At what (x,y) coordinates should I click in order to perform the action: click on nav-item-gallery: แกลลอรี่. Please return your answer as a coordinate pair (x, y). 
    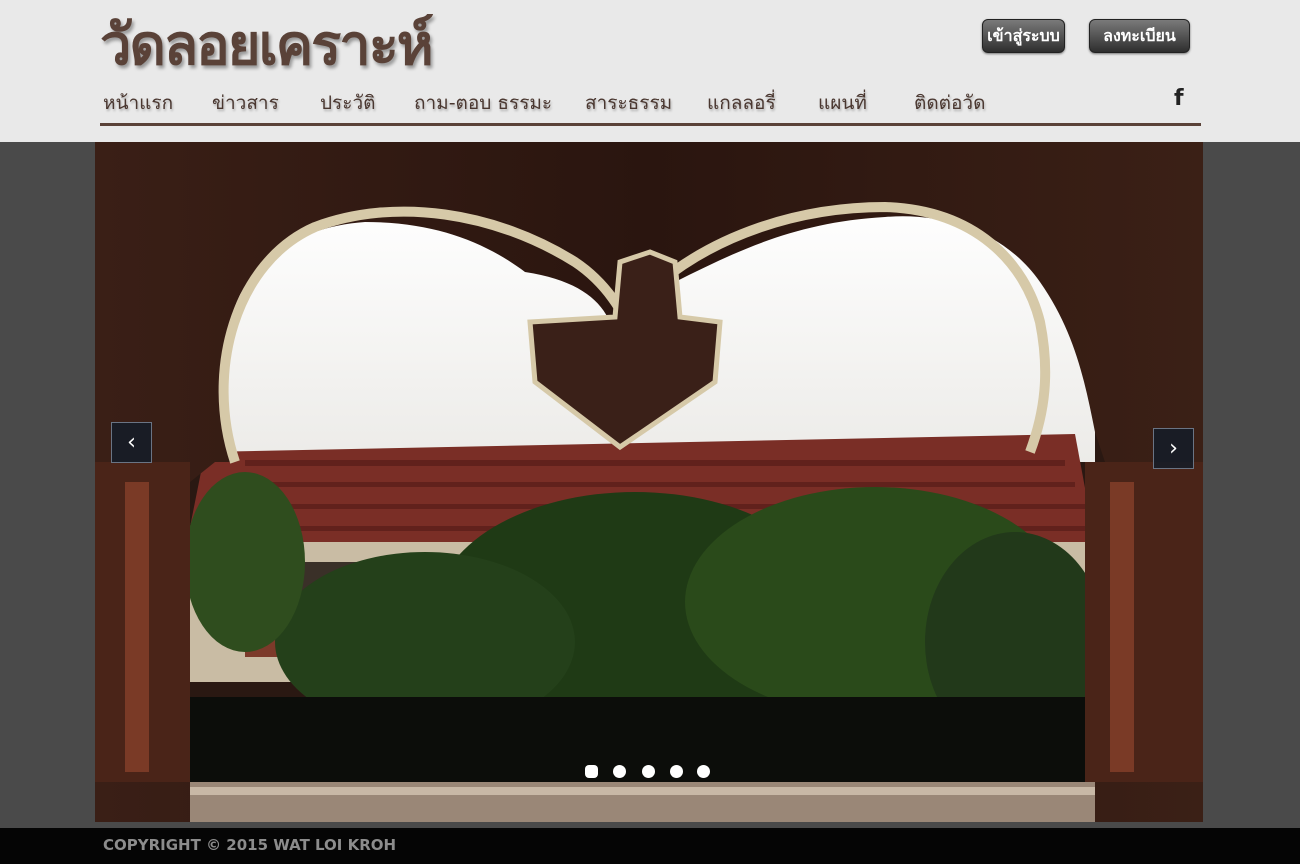
    Looking at the image, I should click on (741, 103).